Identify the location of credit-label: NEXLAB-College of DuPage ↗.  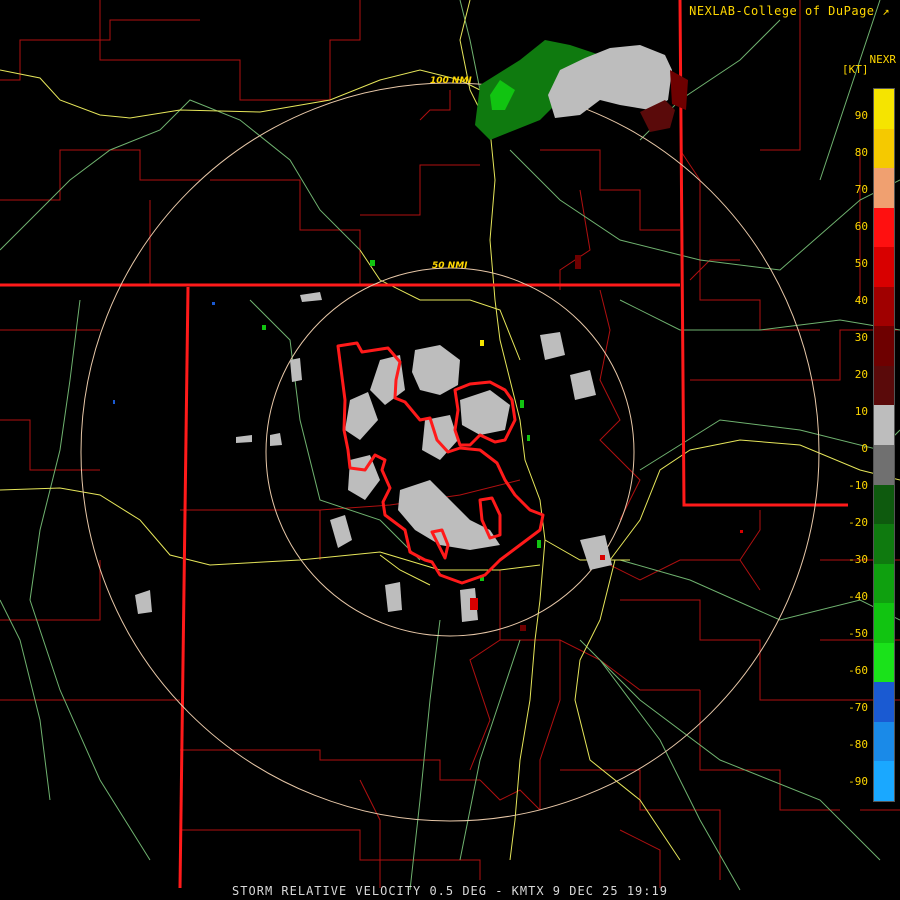
(789, 11).